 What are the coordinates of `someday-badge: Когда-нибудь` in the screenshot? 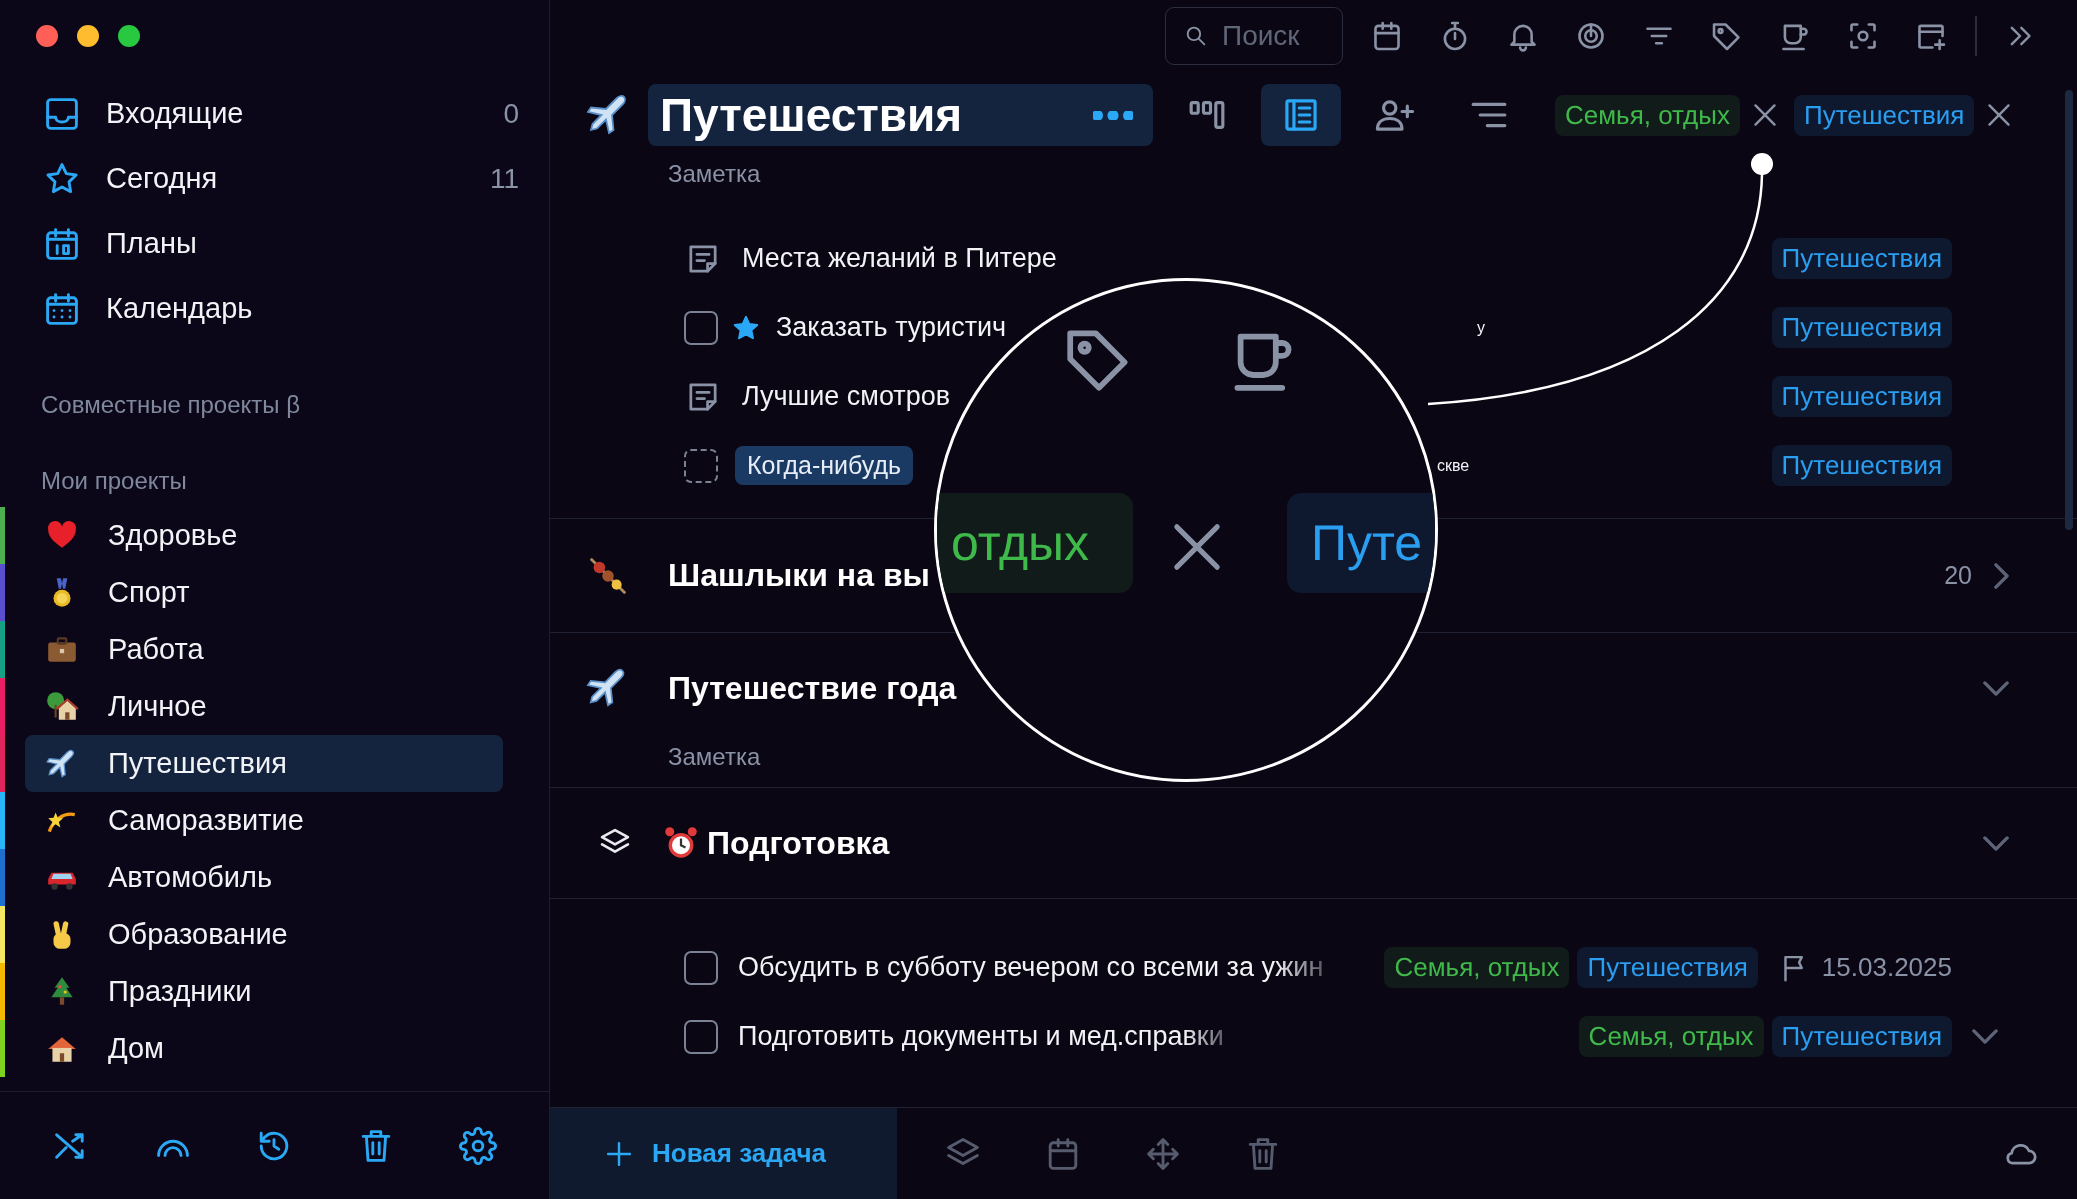 It's located at (824, 465).